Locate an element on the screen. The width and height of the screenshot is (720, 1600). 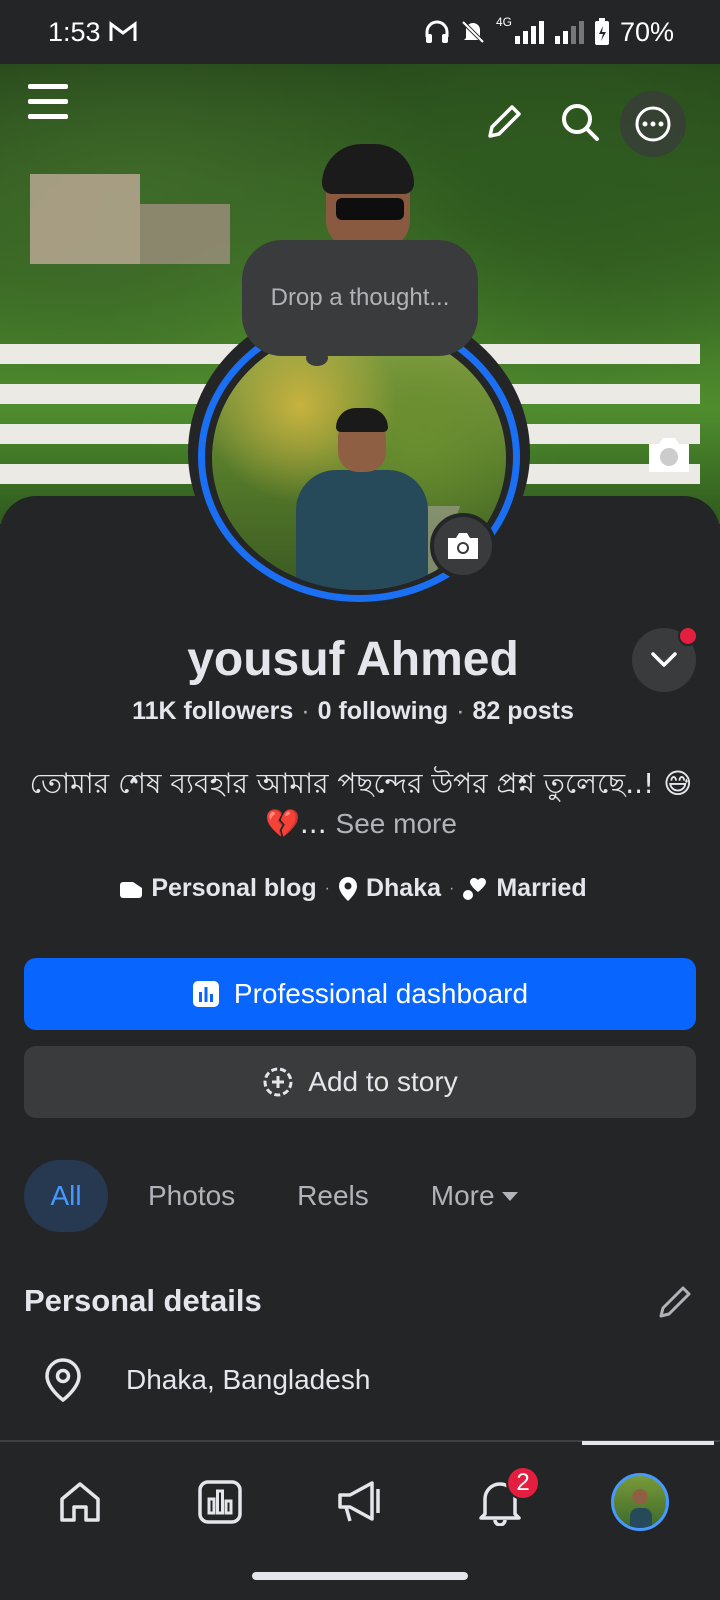
nav-dashboard is located at coordinates (220, 1502).